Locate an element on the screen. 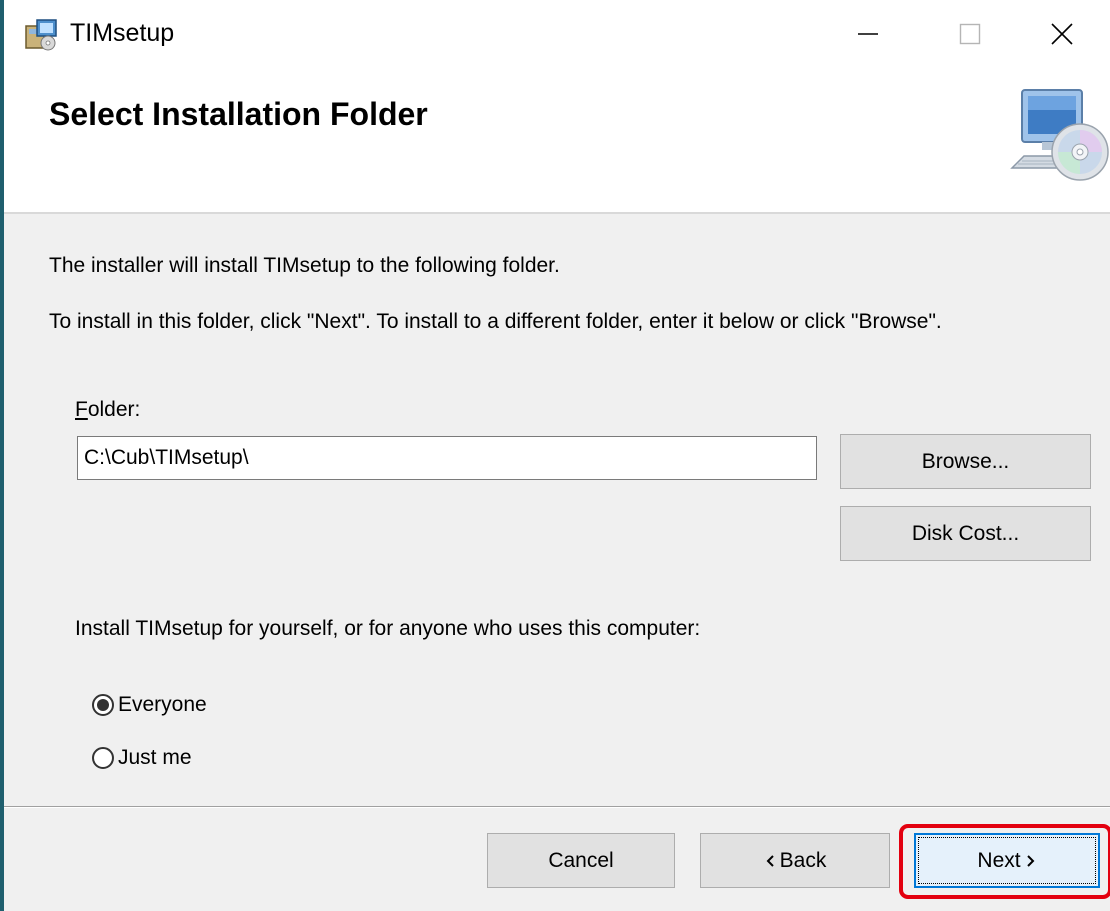 The image size is (1110, 911). folder-label-text: older: is located at coordinates (114, 409).